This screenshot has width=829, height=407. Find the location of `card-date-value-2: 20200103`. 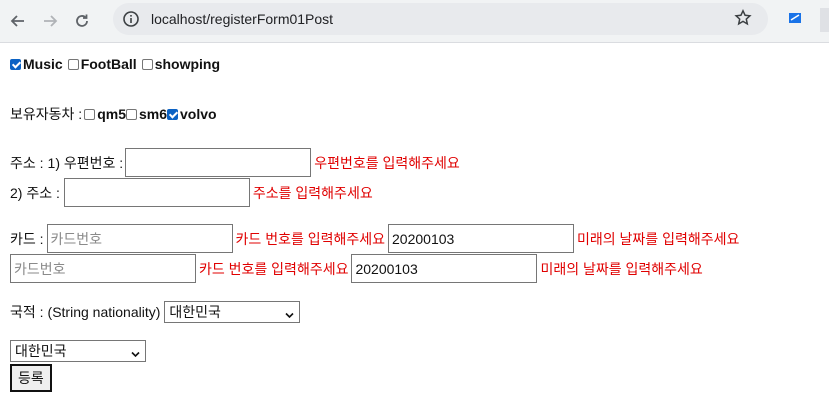

card-date-value-2: 20200103 is located at coordinates (386, 268).